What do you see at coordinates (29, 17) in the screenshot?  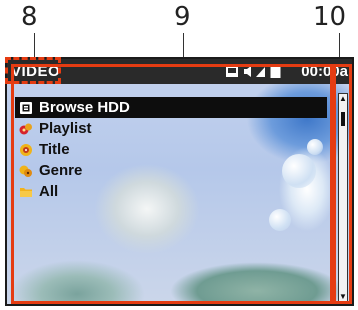 I see `callout-number-8: 8` at bounding box center [29, 17].